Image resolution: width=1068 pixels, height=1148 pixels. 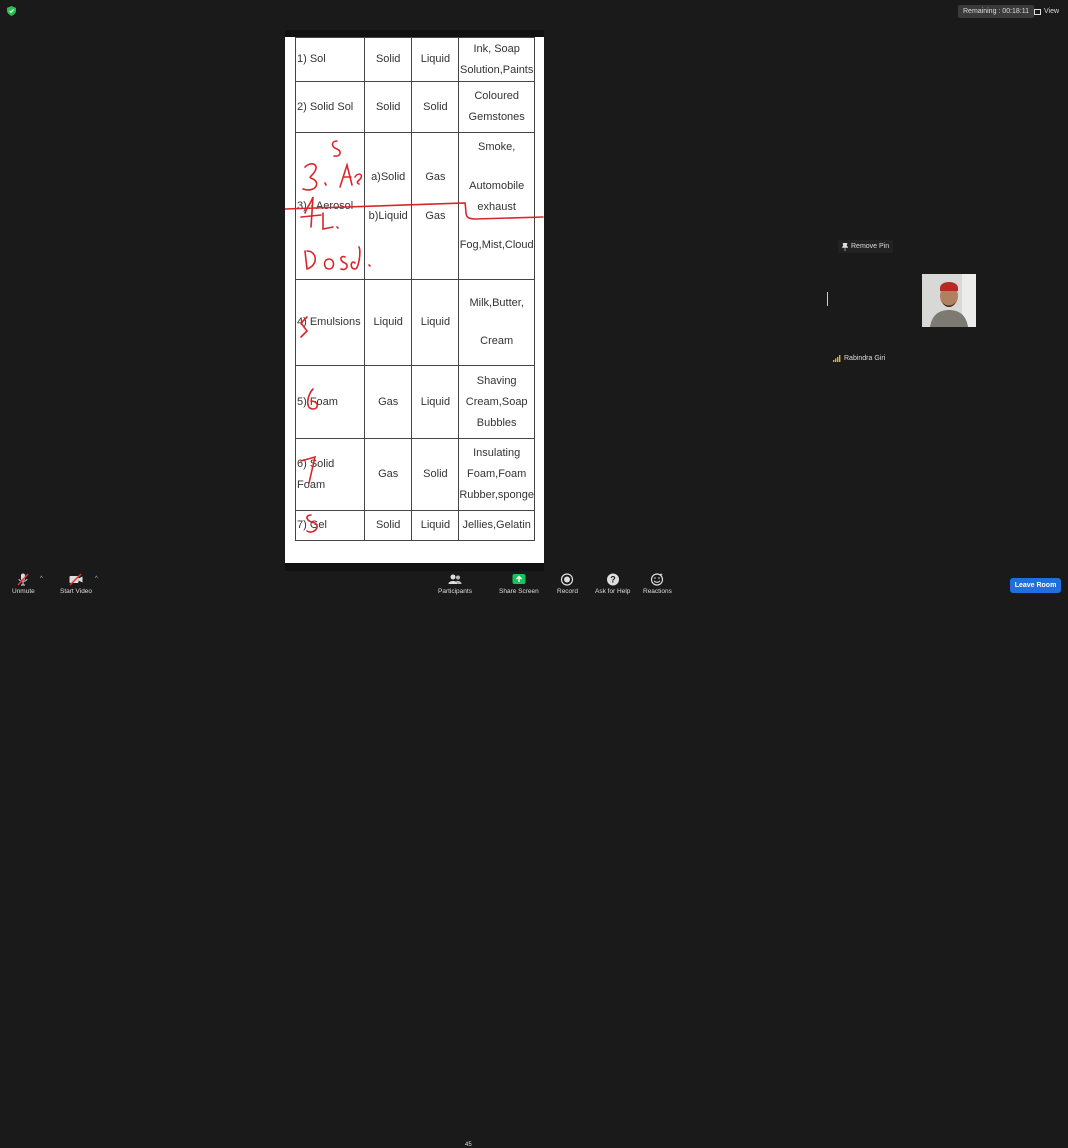 I want to click on muted-microphone-icon, so click(x=23, y=579).